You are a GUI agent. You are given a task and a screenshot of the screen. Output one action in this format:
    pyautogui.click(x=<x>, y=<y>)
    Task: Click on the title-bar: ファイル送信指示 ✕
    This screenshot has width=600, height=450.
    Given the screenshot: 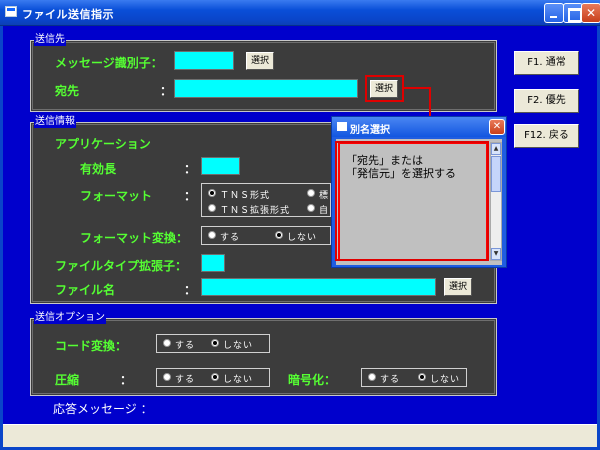 What is the action you would take?
    pyautogui.click(x=300, y=13)
    